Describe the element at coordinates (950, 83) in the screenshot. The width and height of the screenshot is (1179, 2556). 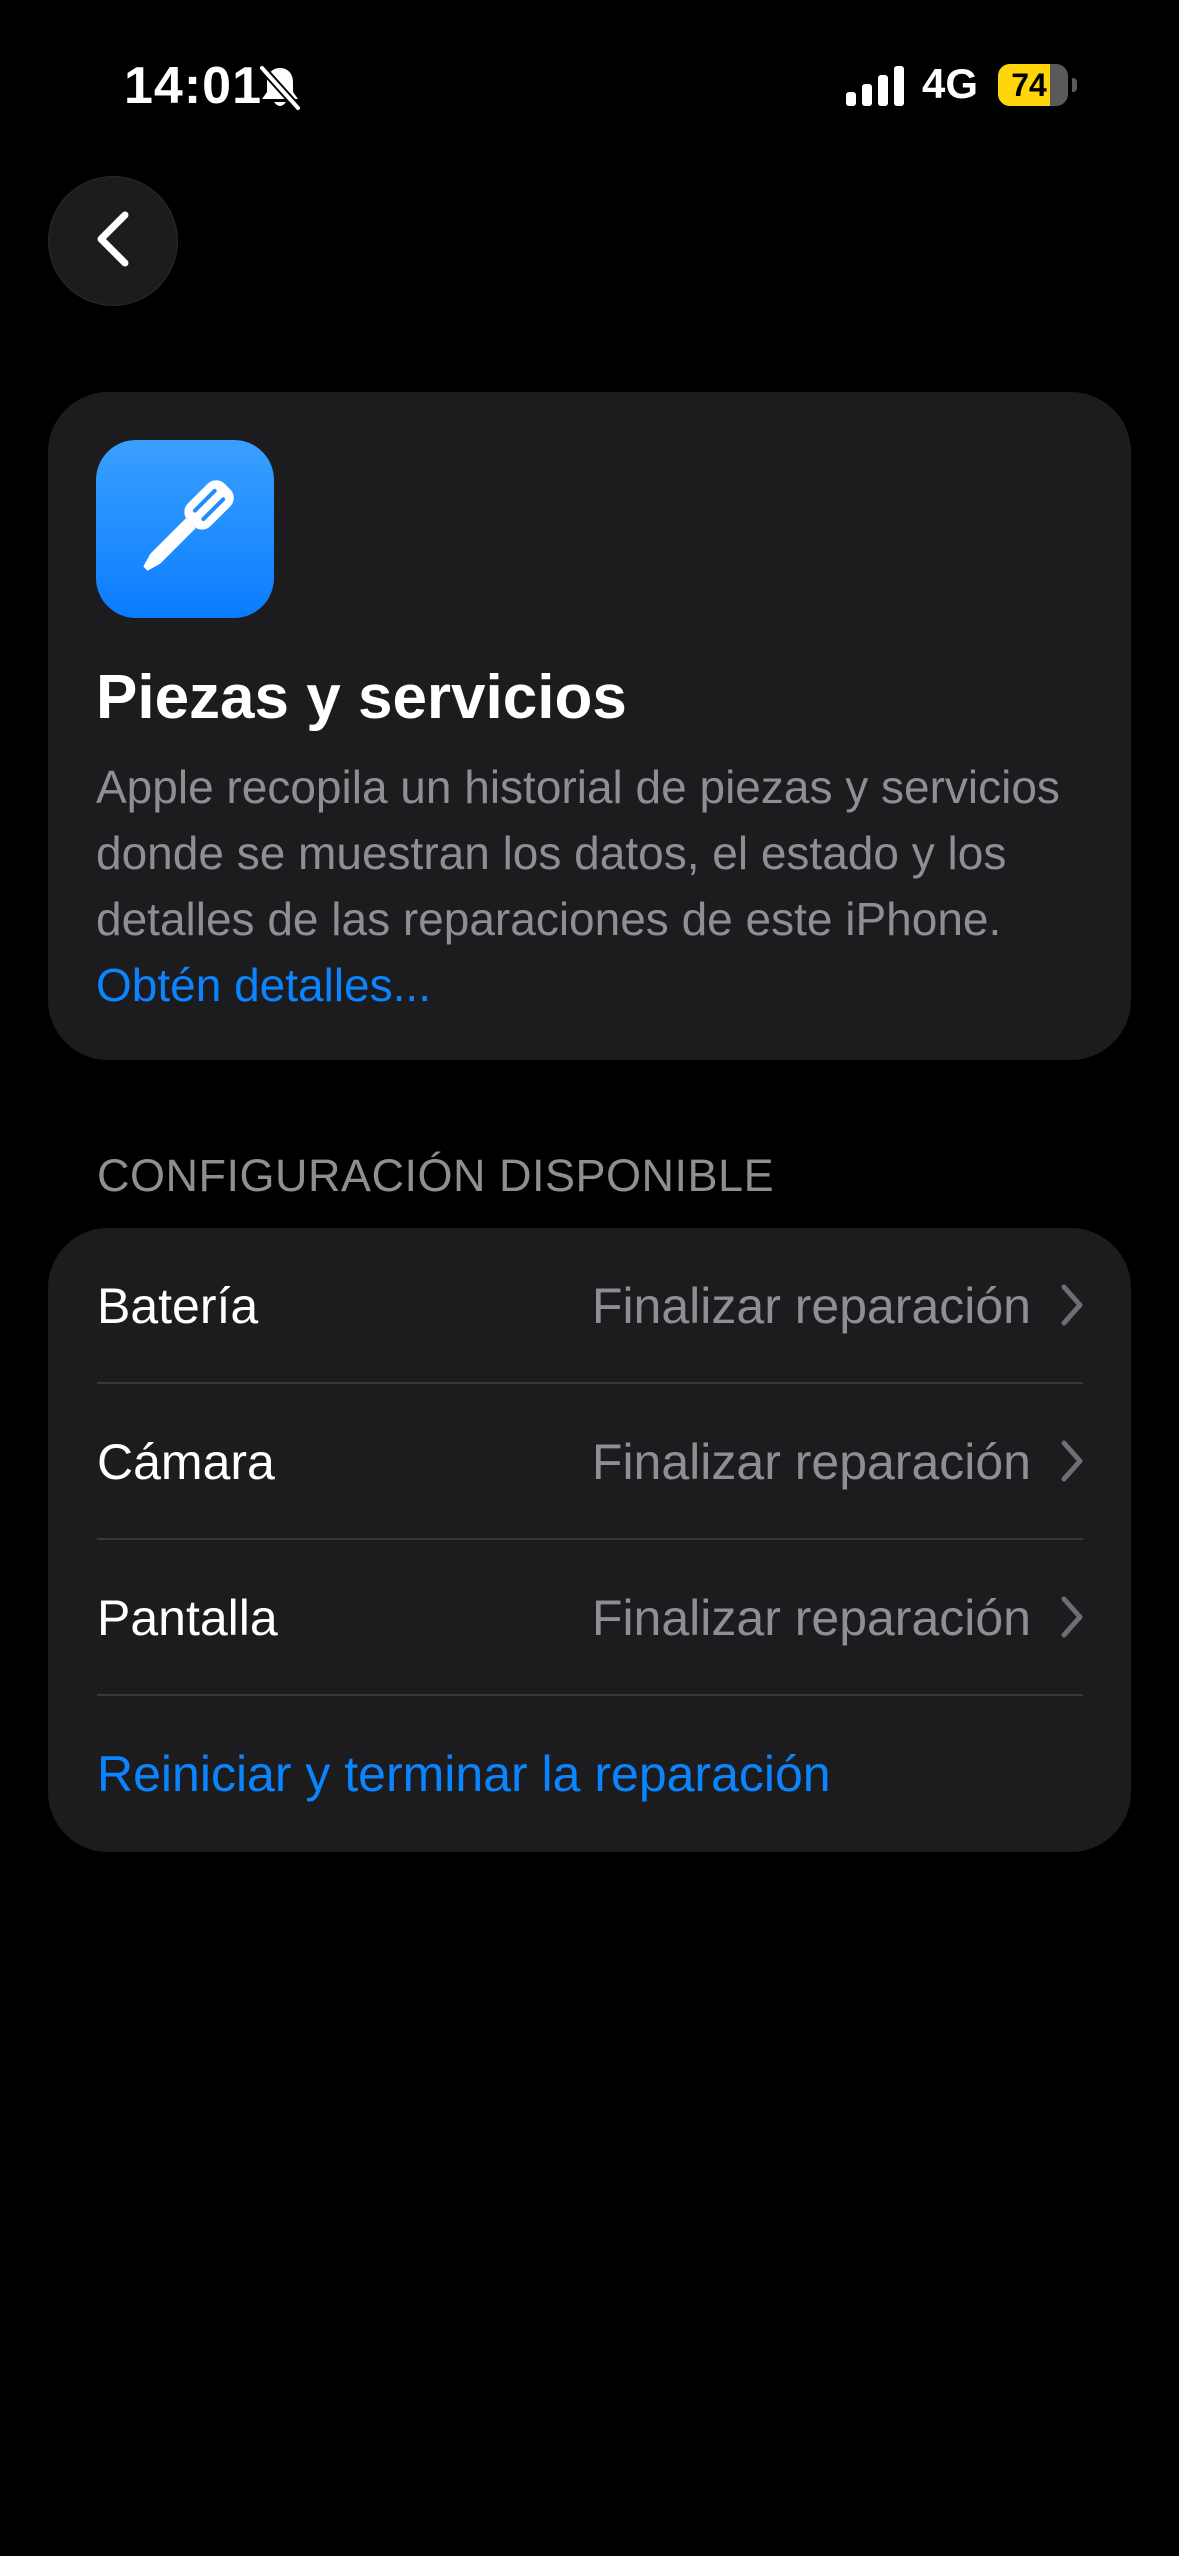
I see `network-type: 4G` at that location.